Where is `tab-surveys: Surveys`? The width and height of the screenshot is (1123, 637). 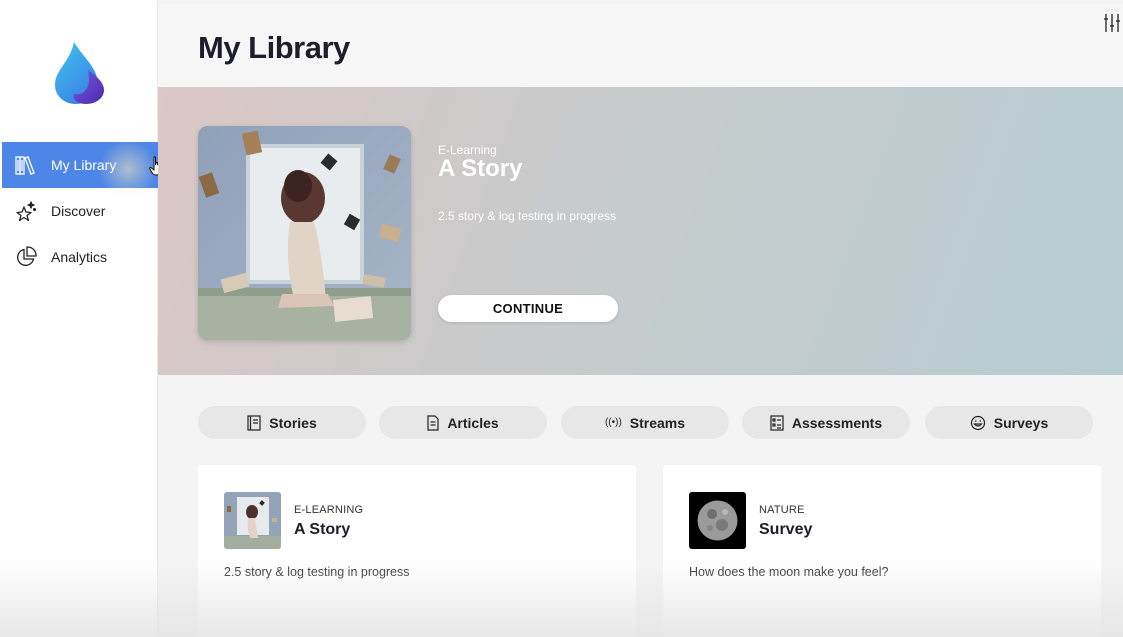
tab-surveys: Surveys is located at coordinates (1009, 422).